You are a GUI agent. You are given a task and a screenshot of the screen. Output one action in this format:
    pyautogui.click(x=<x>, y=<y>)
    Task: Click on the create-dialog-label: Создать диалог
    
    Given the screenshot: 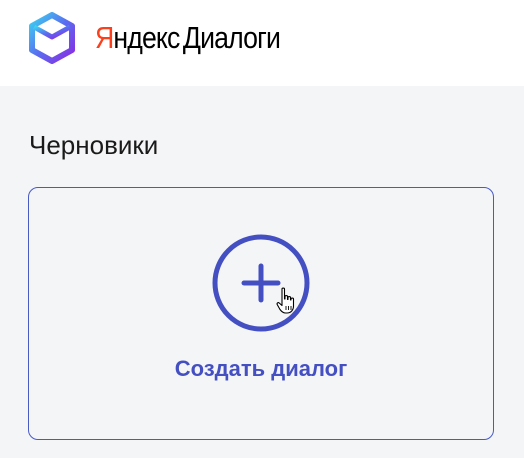 What is the action you would take?
    pyautogui.click(x=261, y=369)
    